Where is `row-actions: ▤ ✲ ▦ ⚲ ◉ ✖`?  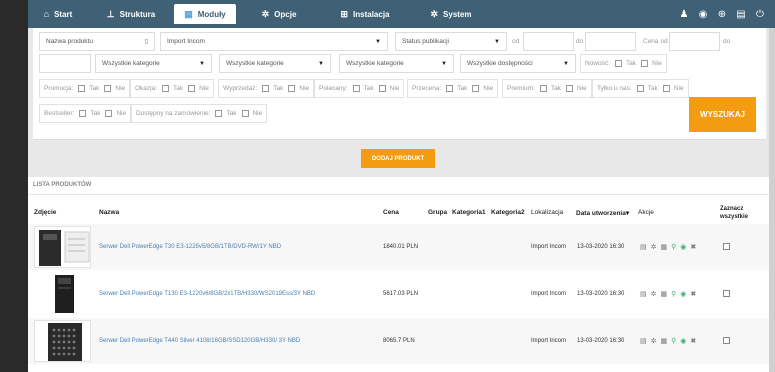 row-actions: ▤ ✲ ▦ ⚲ ◉ ✖ is located at coordinates (668, 247).